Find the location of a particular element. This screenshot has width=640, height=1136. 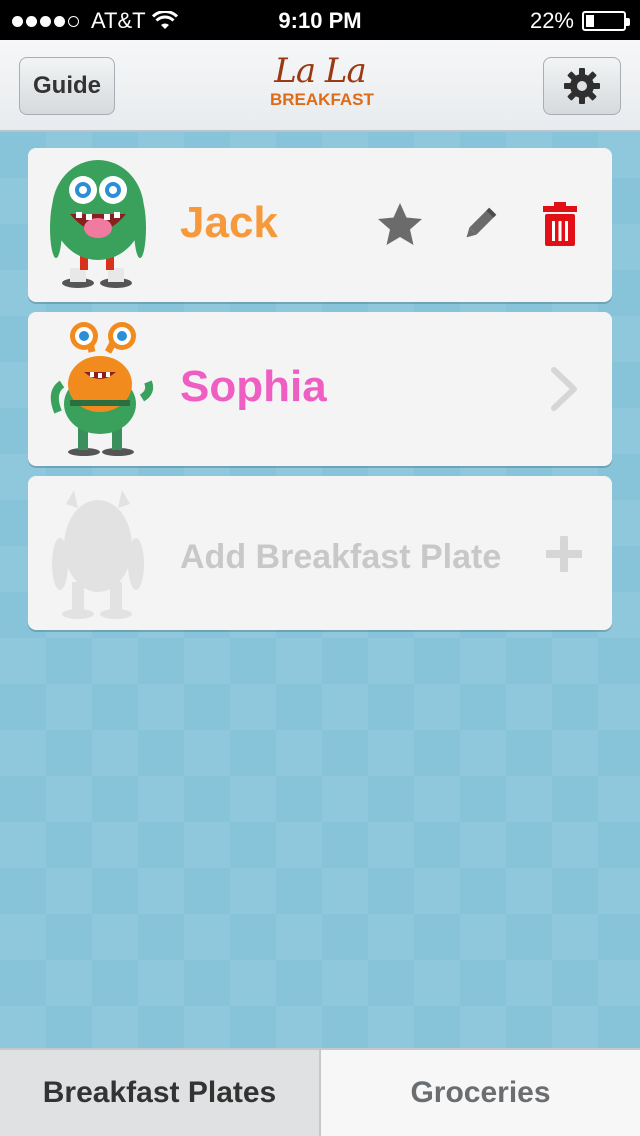

plate-name: Sophia is located at coordinates (253, 386).